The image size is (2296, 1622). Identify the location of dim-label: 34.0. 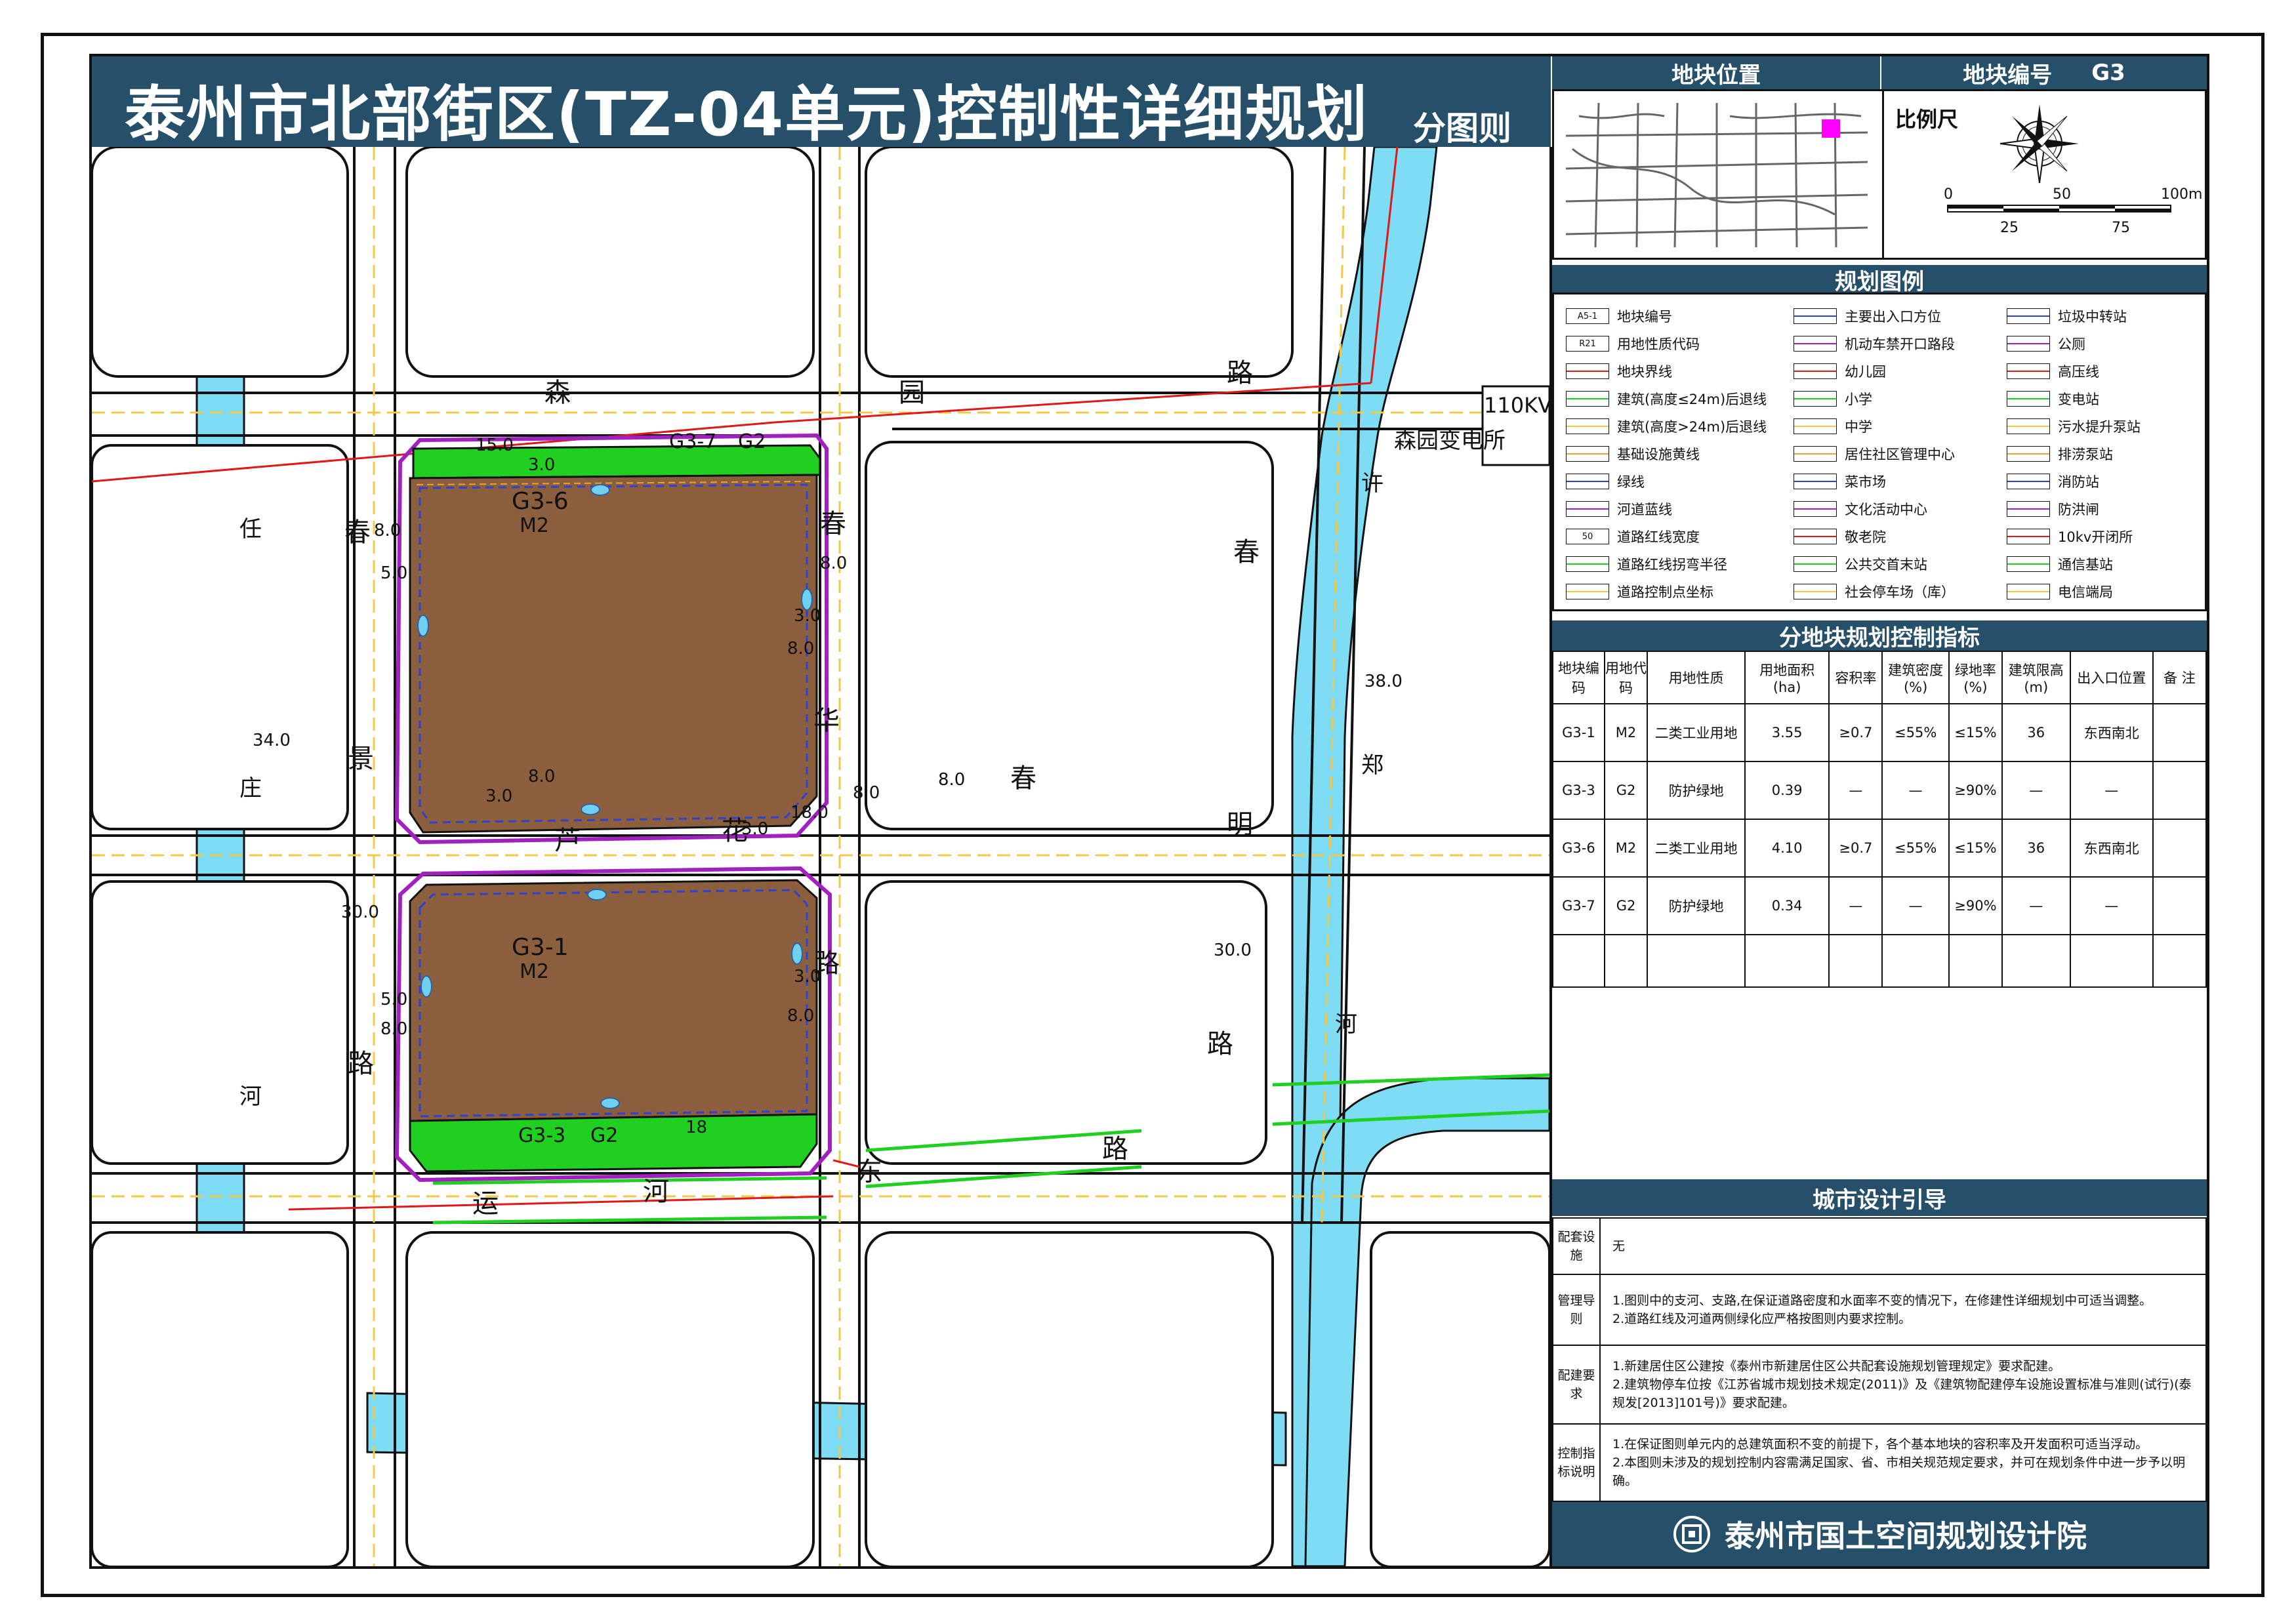
(272, 740).